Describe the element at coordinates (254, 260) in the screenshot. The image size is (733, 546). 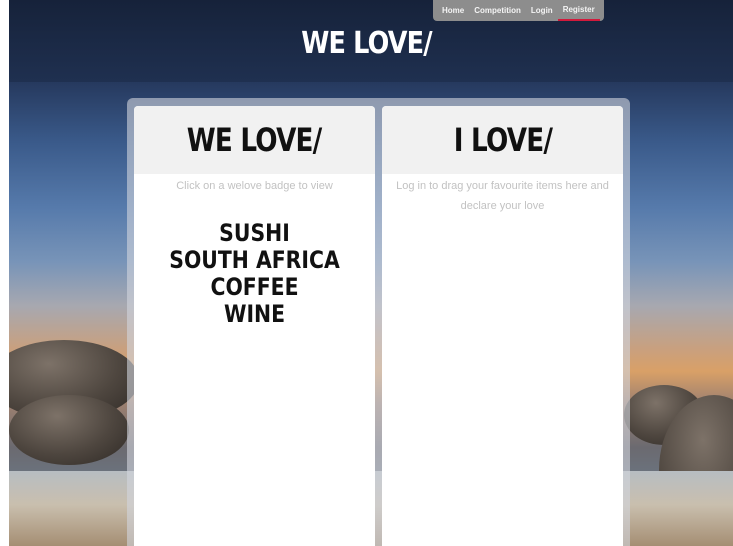
I see `we-love-item-south-africa: SOUTH AFRICA` at that location.